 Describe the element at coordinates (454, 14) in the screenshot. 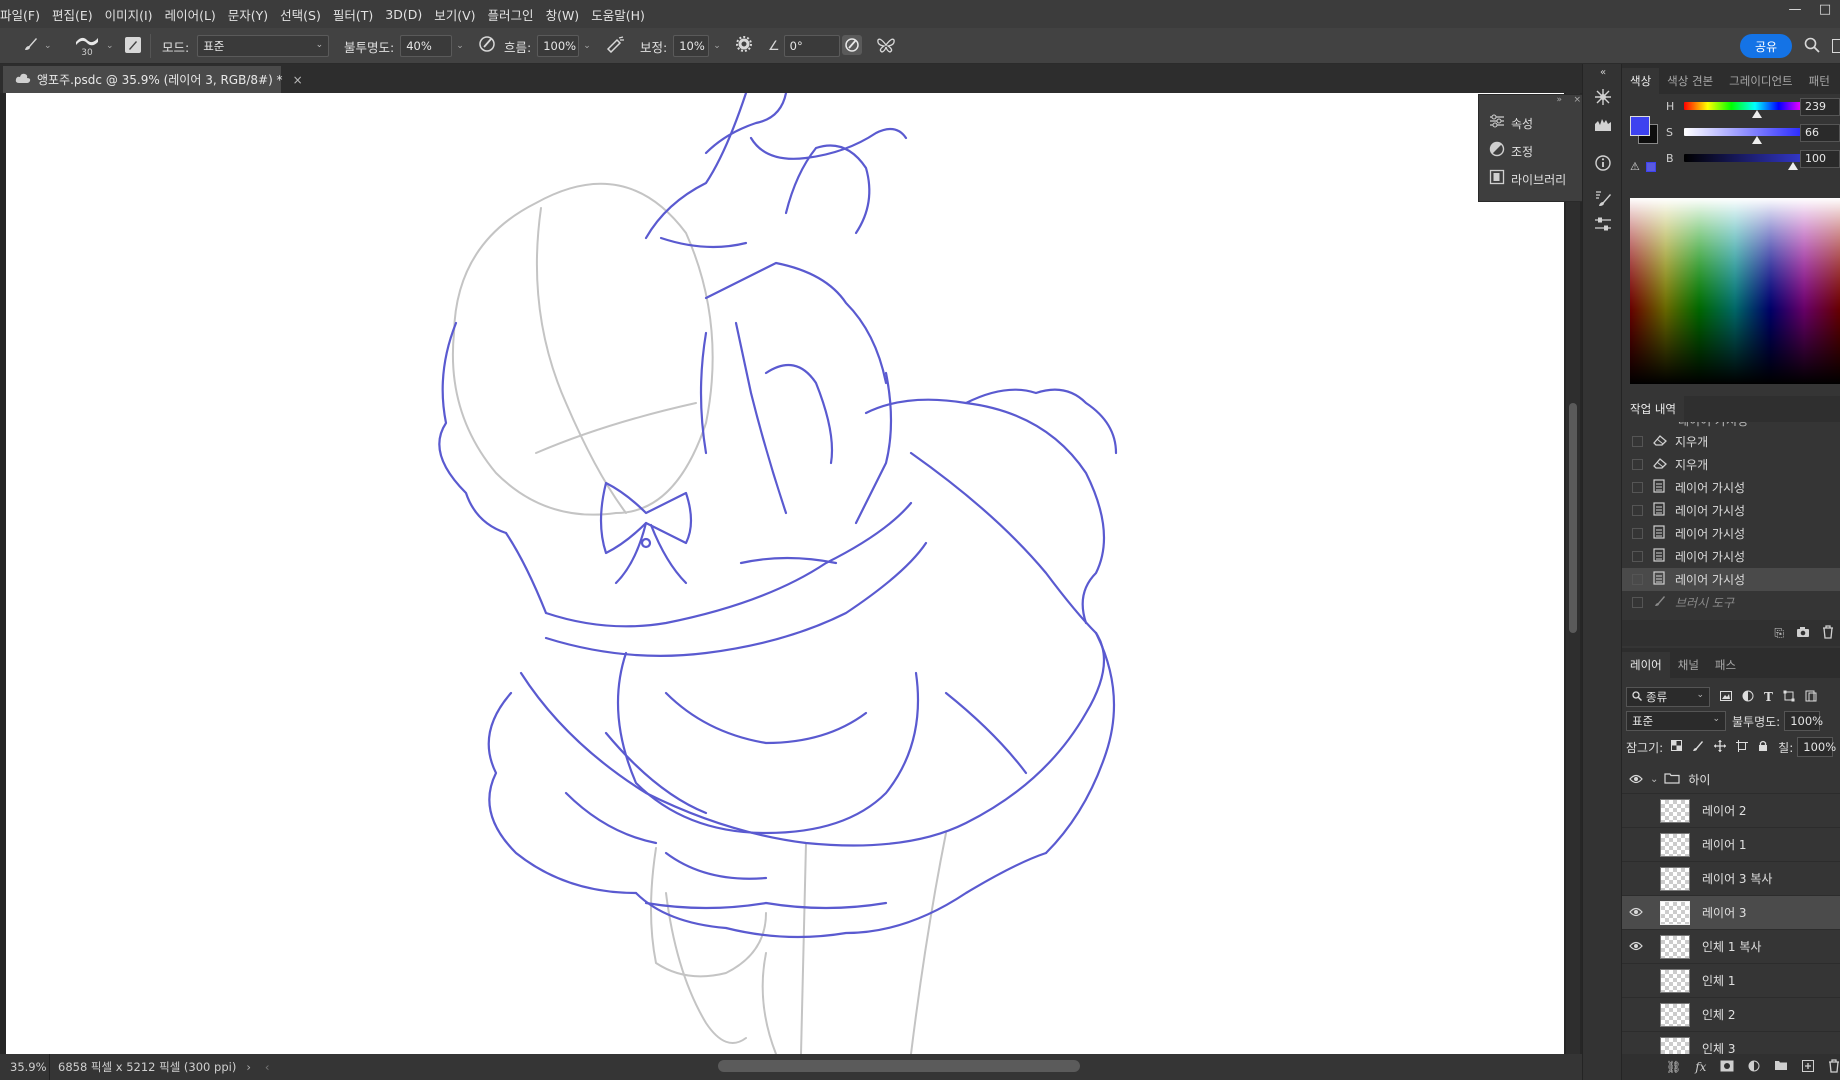

I see `menu-view: 보기(V)` at that location.